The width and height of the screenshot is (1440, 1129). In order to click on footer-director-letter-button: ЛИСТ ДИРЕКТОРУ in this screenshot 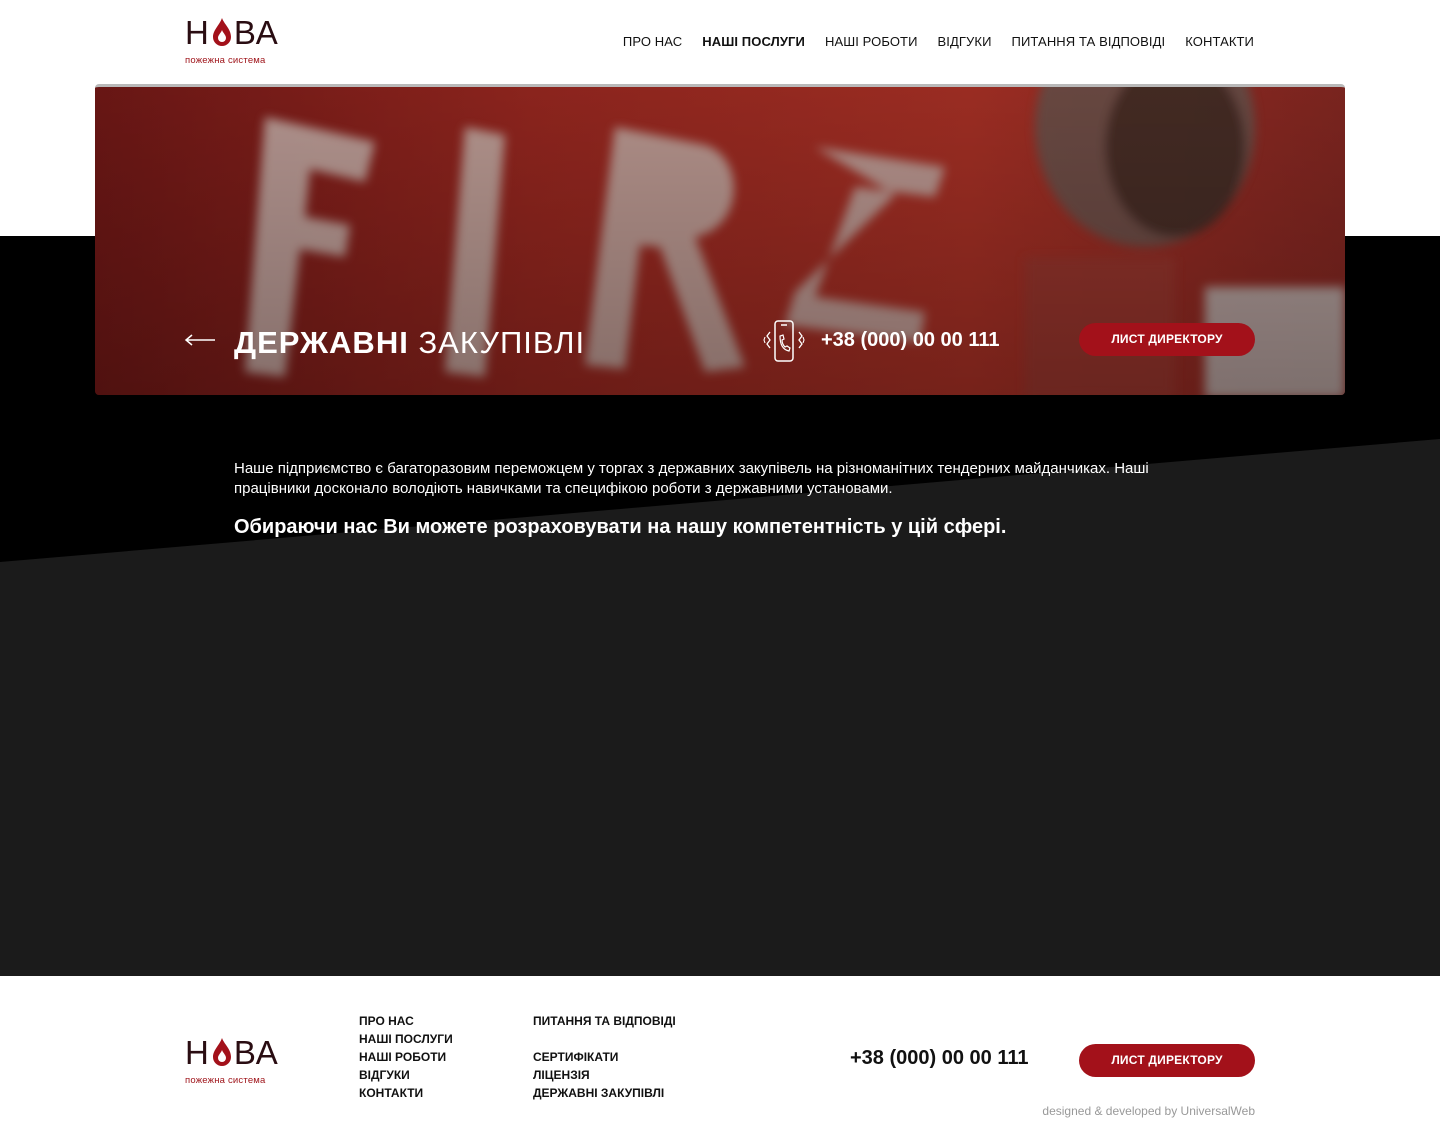, I will do `click(1167, 1060)`.